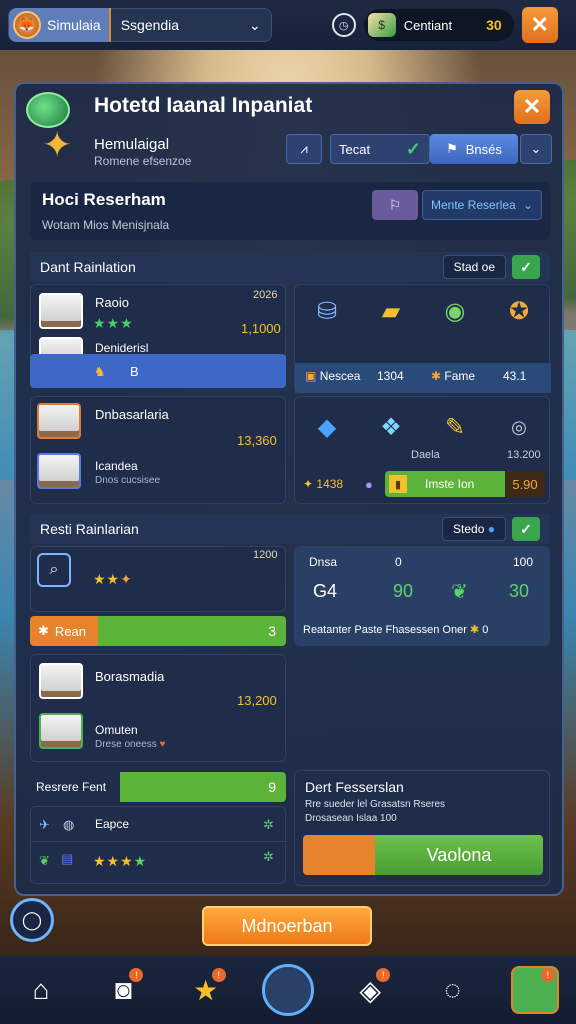 The width and height of the screenshot is (576, 1024). Describe the element at coordinates (535, 990) in the screenshot. I see `play-icon: !` at that location.